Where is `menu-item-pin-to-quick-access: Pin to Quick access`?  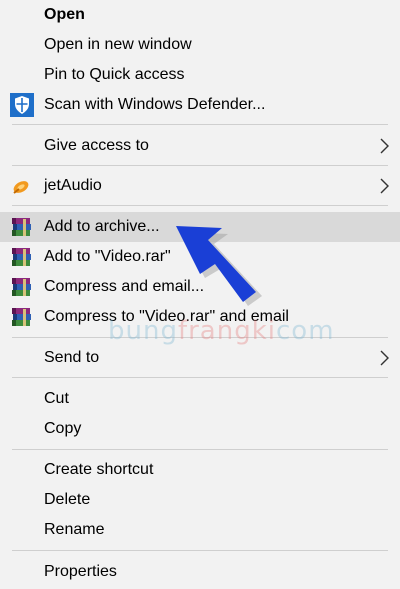
menu-item-pin-to-quick-access: Pin to Quick access is located at coordinates (200, 75).